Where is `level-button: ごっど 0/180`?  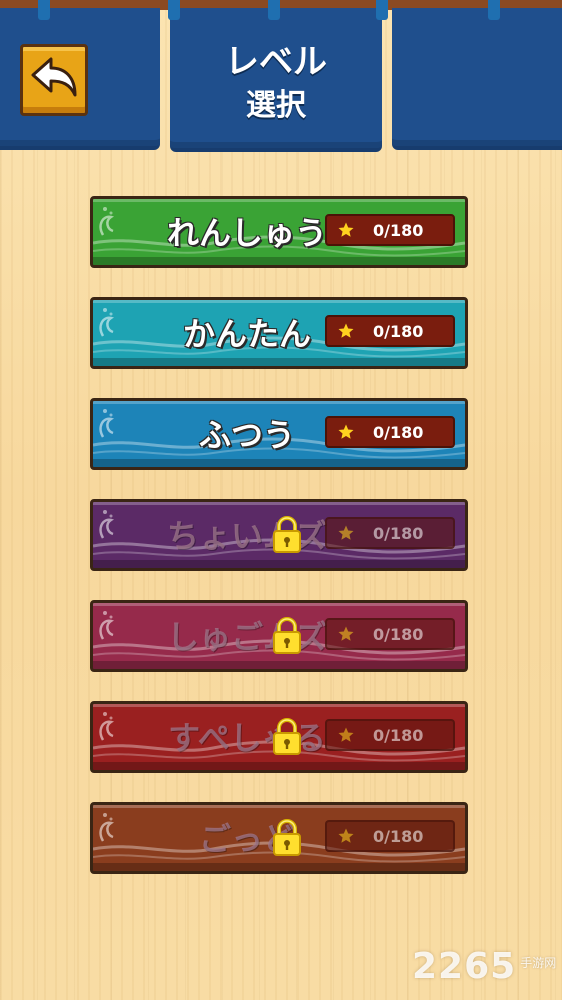 level-button: ごっど 0/180 is located at coordinates (279, 838).